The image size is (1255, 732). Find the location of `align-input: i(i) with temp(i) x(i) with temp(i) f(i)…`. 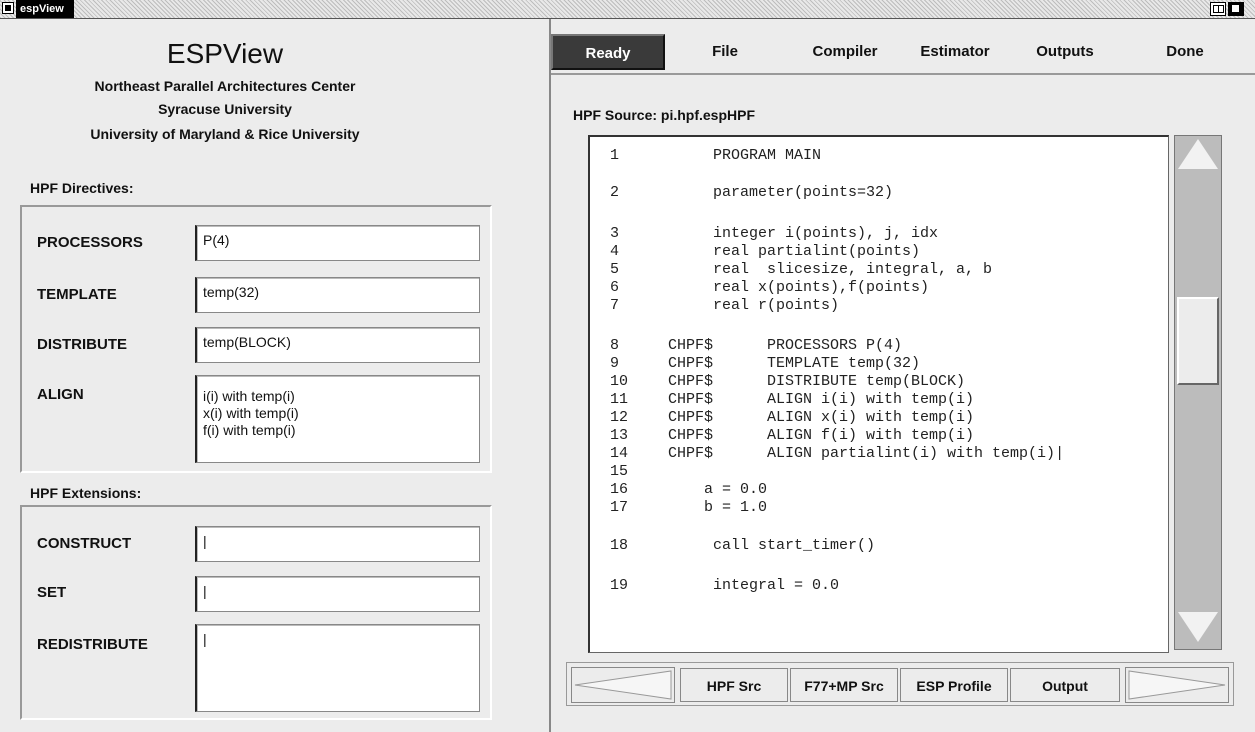

align-input: i(i) with temp(i) x(i) with temp(i) f(i)… is located at coordinates (337, 419).